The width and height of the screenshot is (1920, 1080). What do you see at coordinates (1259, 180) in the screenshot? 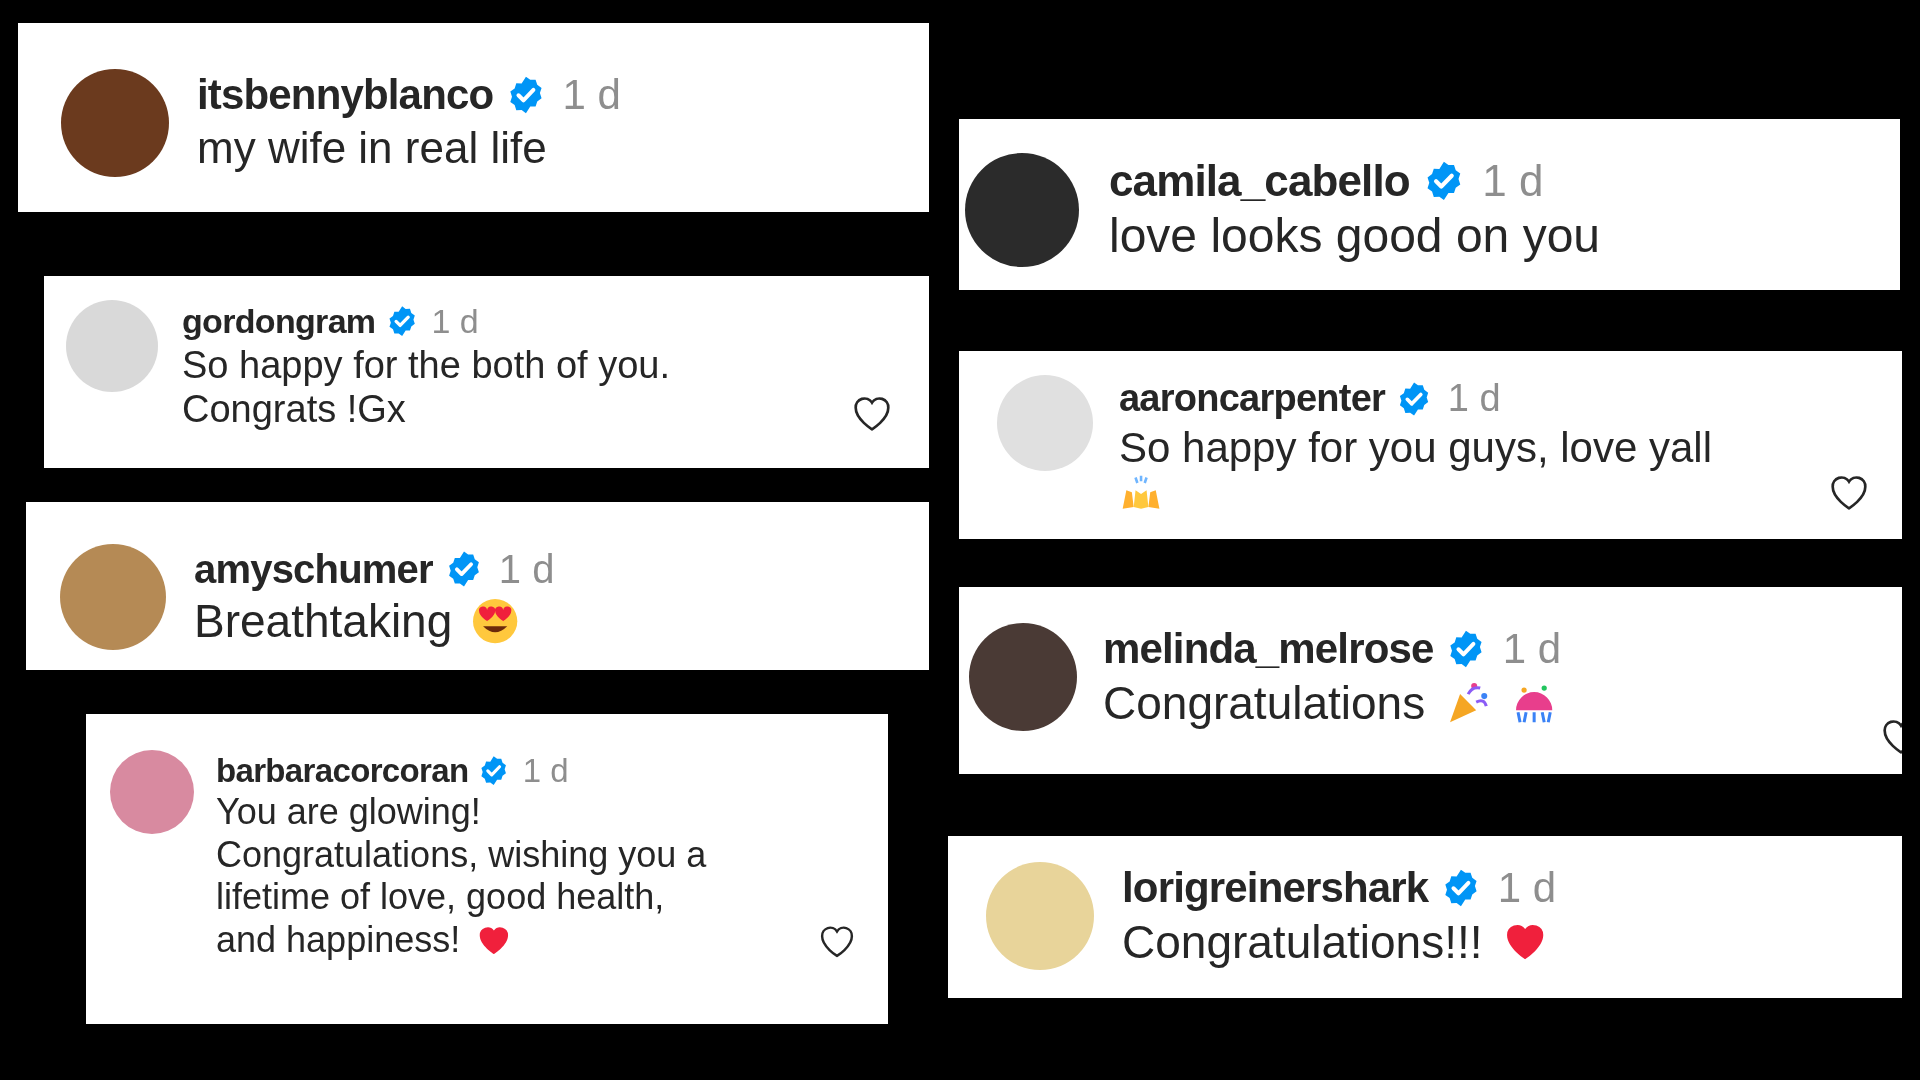
I see `username: camila_cabello` at bounding box center [1259, 180].